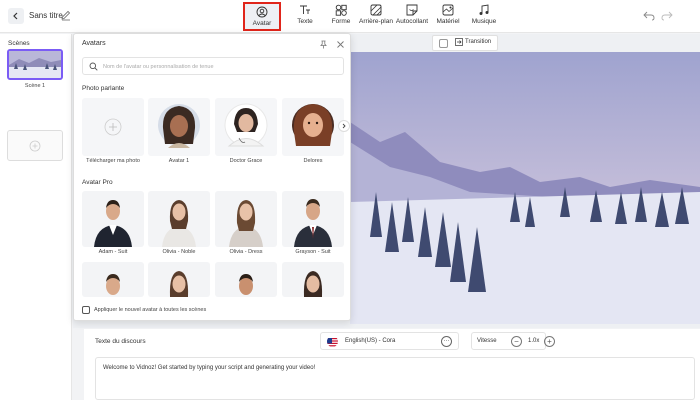  Describe the element at coordinates (340, 44) in the screenshot. I see `close-icon` at that location.